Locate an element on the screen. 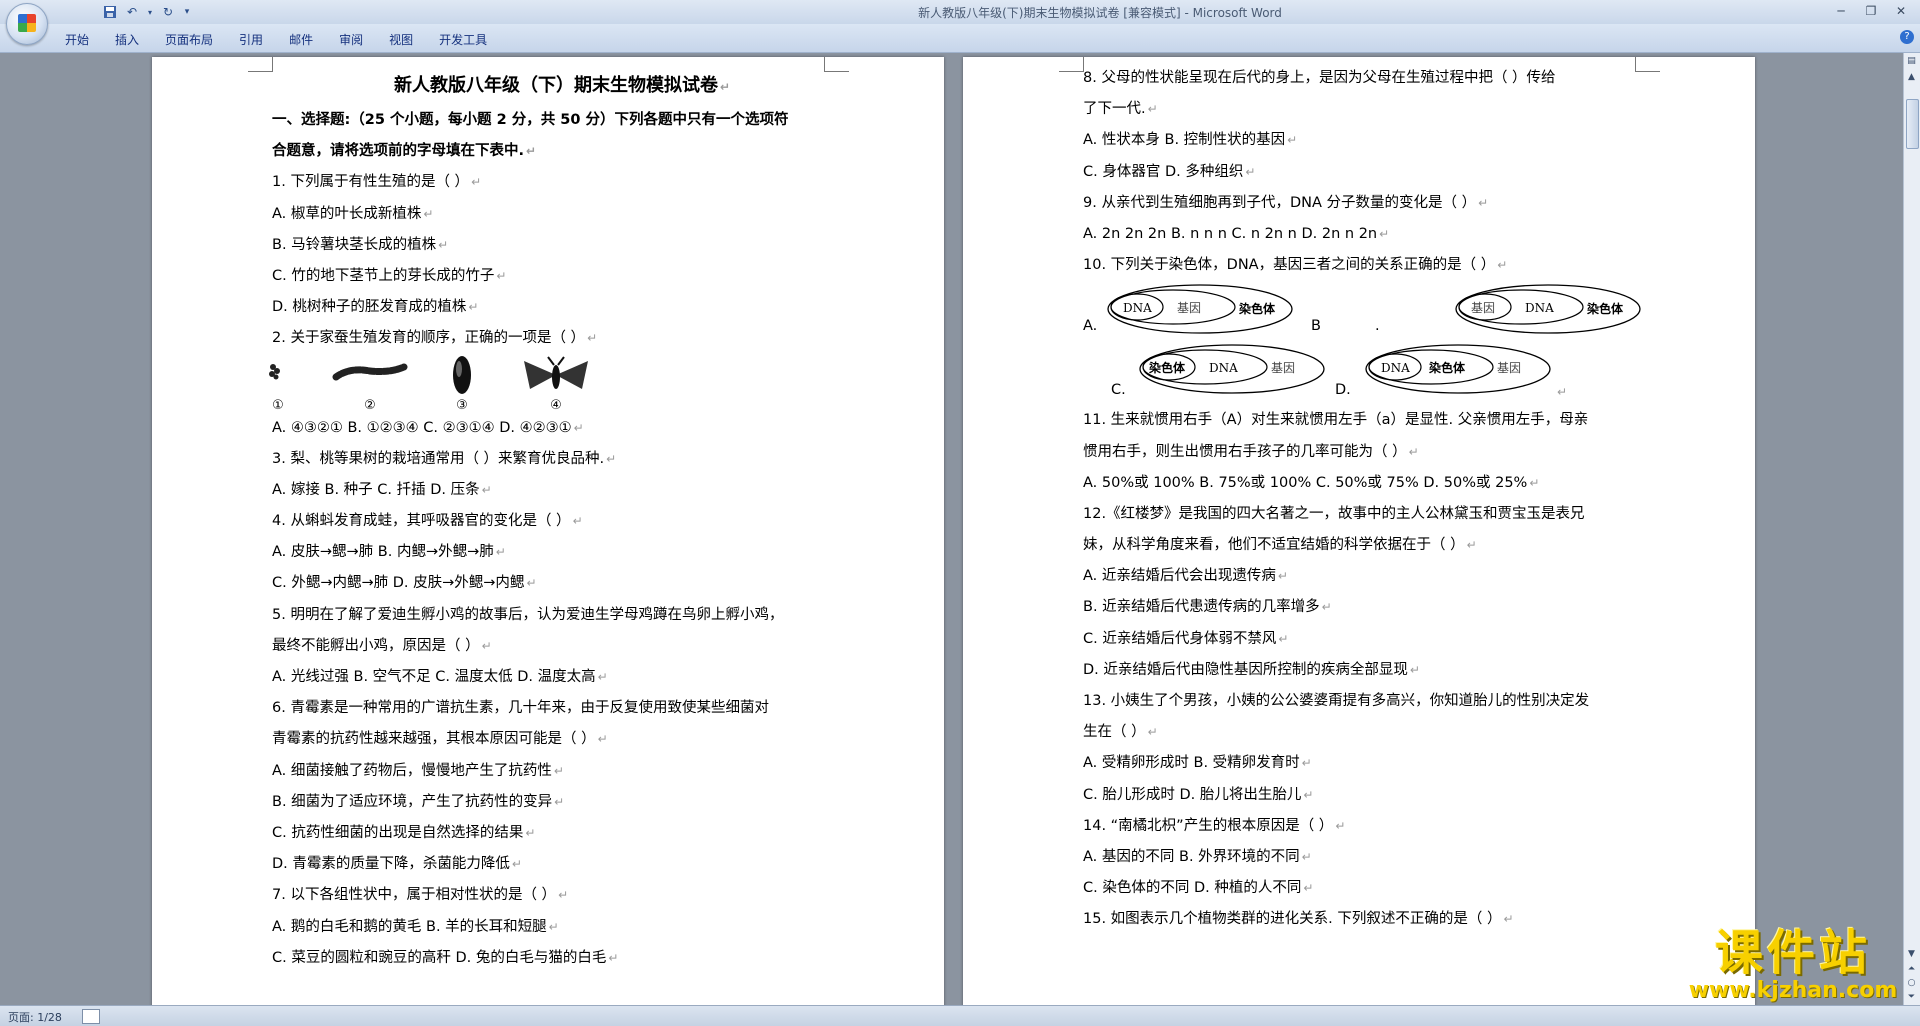 The height and width of the screenshot is (1026, 1920). text-line: 3. 梨、桃等果树的栽培通常用（ ）来繁育优良品种. ↵ is located at coordinates (444, 458).